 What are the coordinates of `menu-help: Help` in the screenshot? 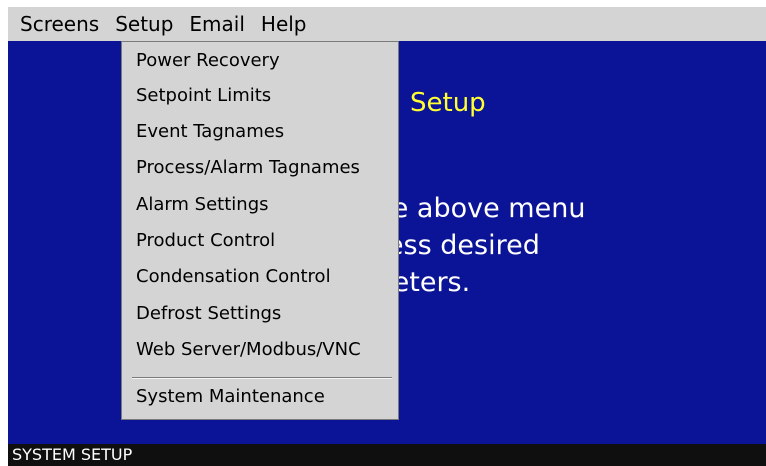 It's located at (284, 24).